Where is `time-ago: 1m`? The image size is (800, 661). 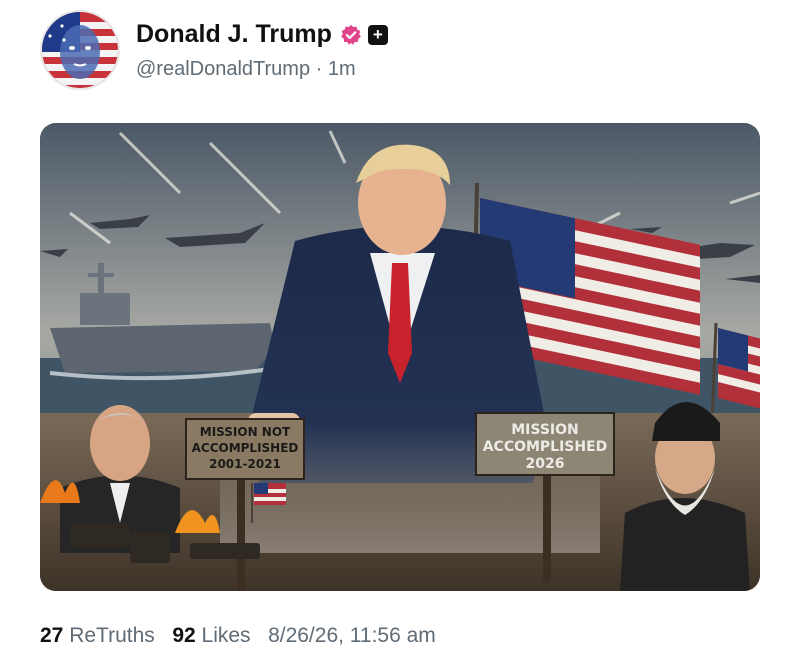 time-ago: 1m is located at coordinates (342, 69).